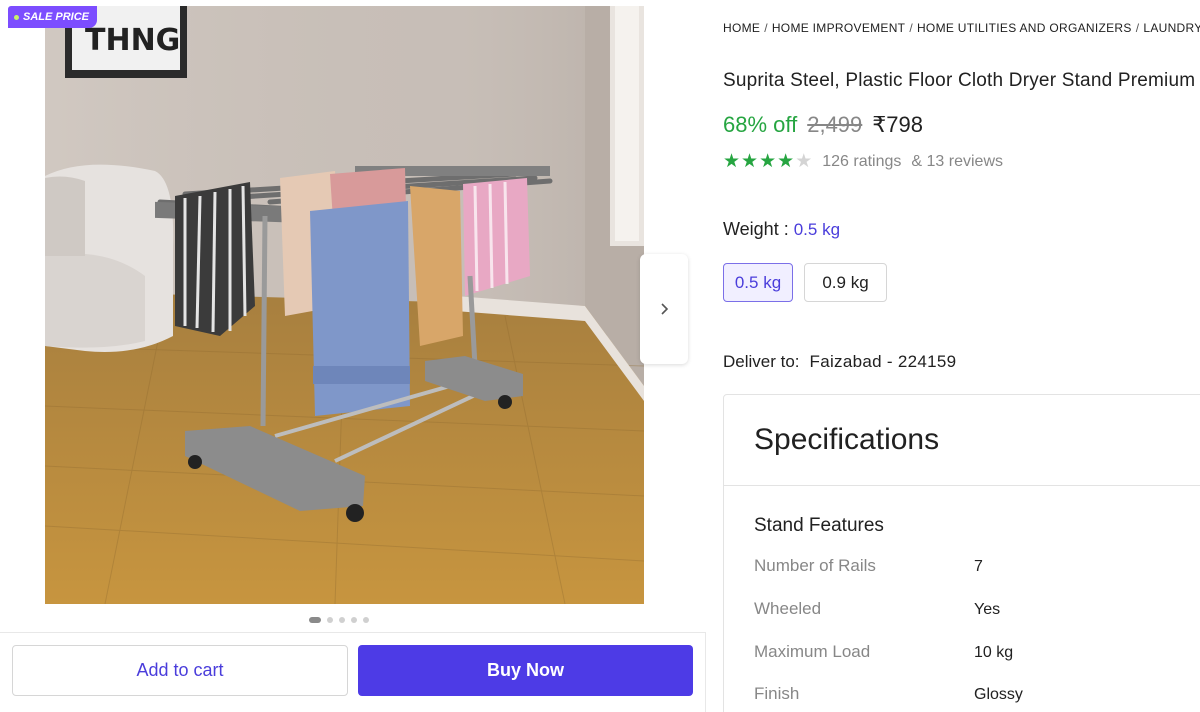  I want to click on spec-key: Finish, so click(777, 693).